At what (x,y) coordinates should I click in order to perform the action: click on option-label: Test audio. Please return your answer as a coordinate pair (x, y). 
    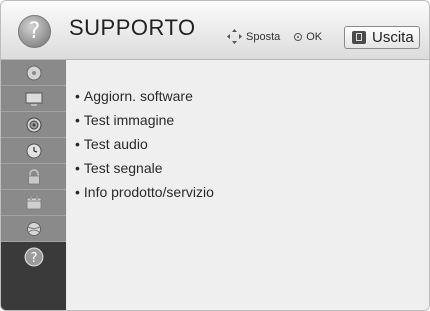
    Looking at the image, I should click on (115, 144).